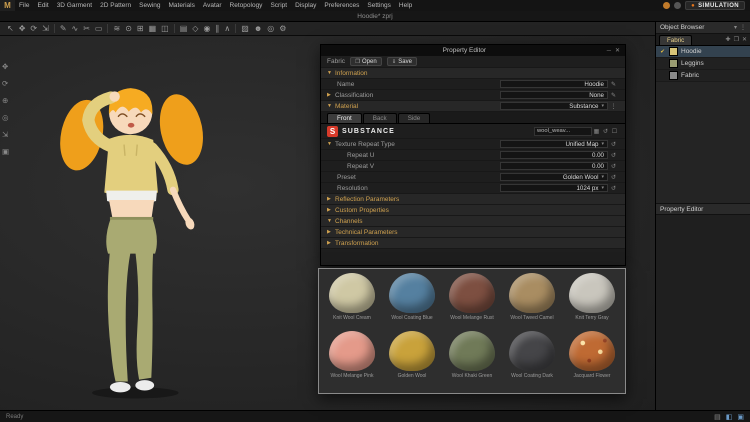  I want to click on gizmo-icon: ⇲, so click(5, 134).